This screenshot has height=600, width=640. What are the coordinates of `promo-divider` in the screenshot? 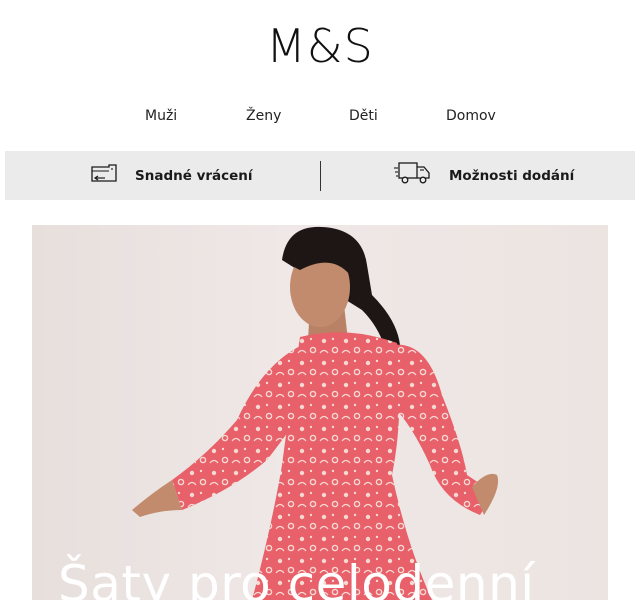 It's located at (320, 176).